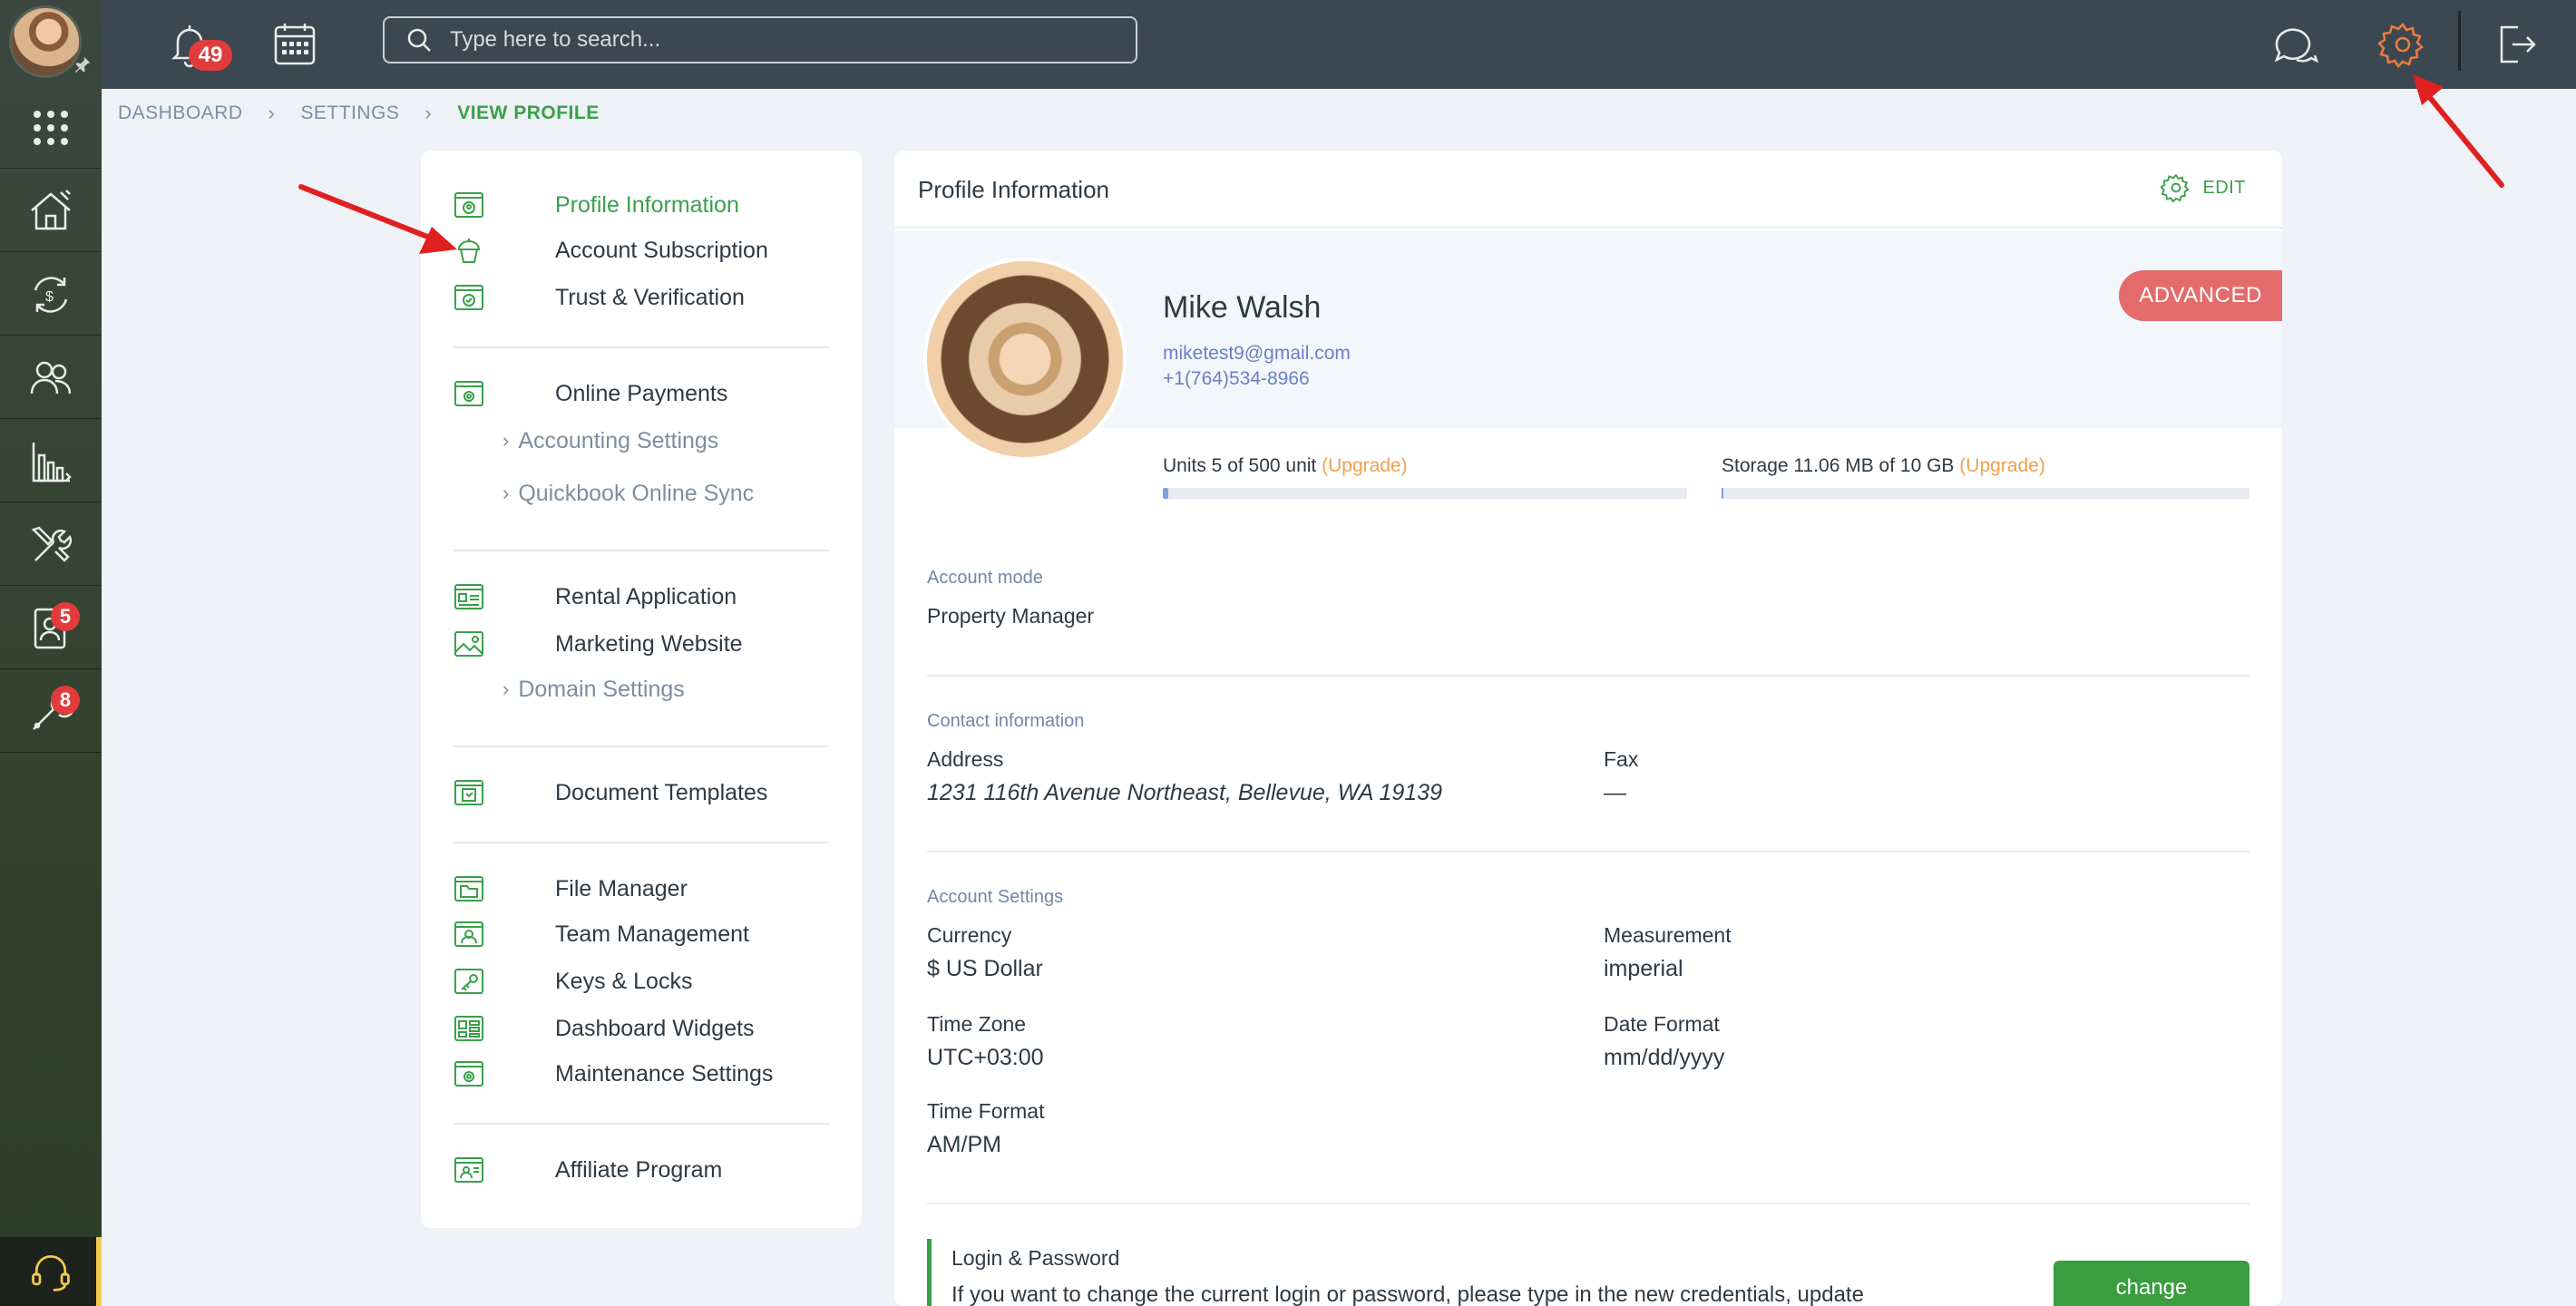 The width and height of the screenshot is (2576, 1306). I want to click on nav-document-templates: Document Templates, so click(610, 793).